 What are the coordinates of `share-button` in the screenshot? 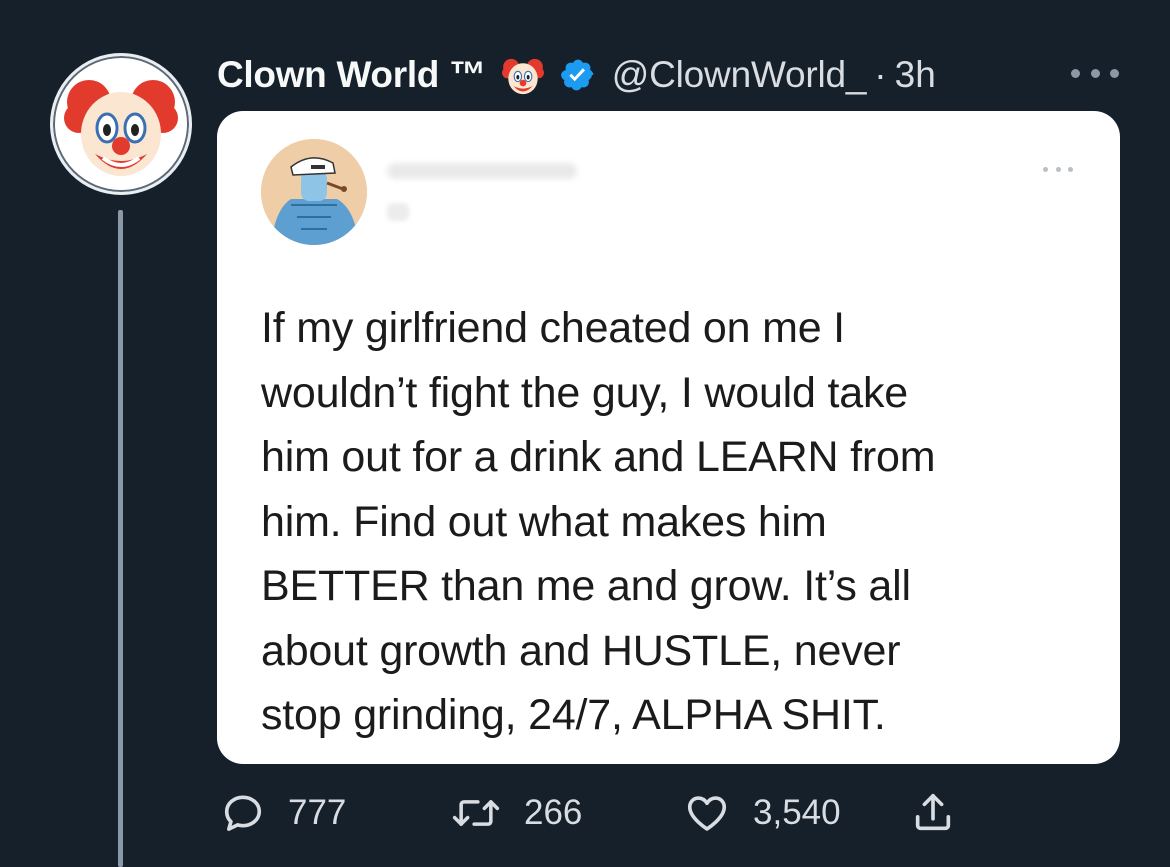 It's located at (933, 813).